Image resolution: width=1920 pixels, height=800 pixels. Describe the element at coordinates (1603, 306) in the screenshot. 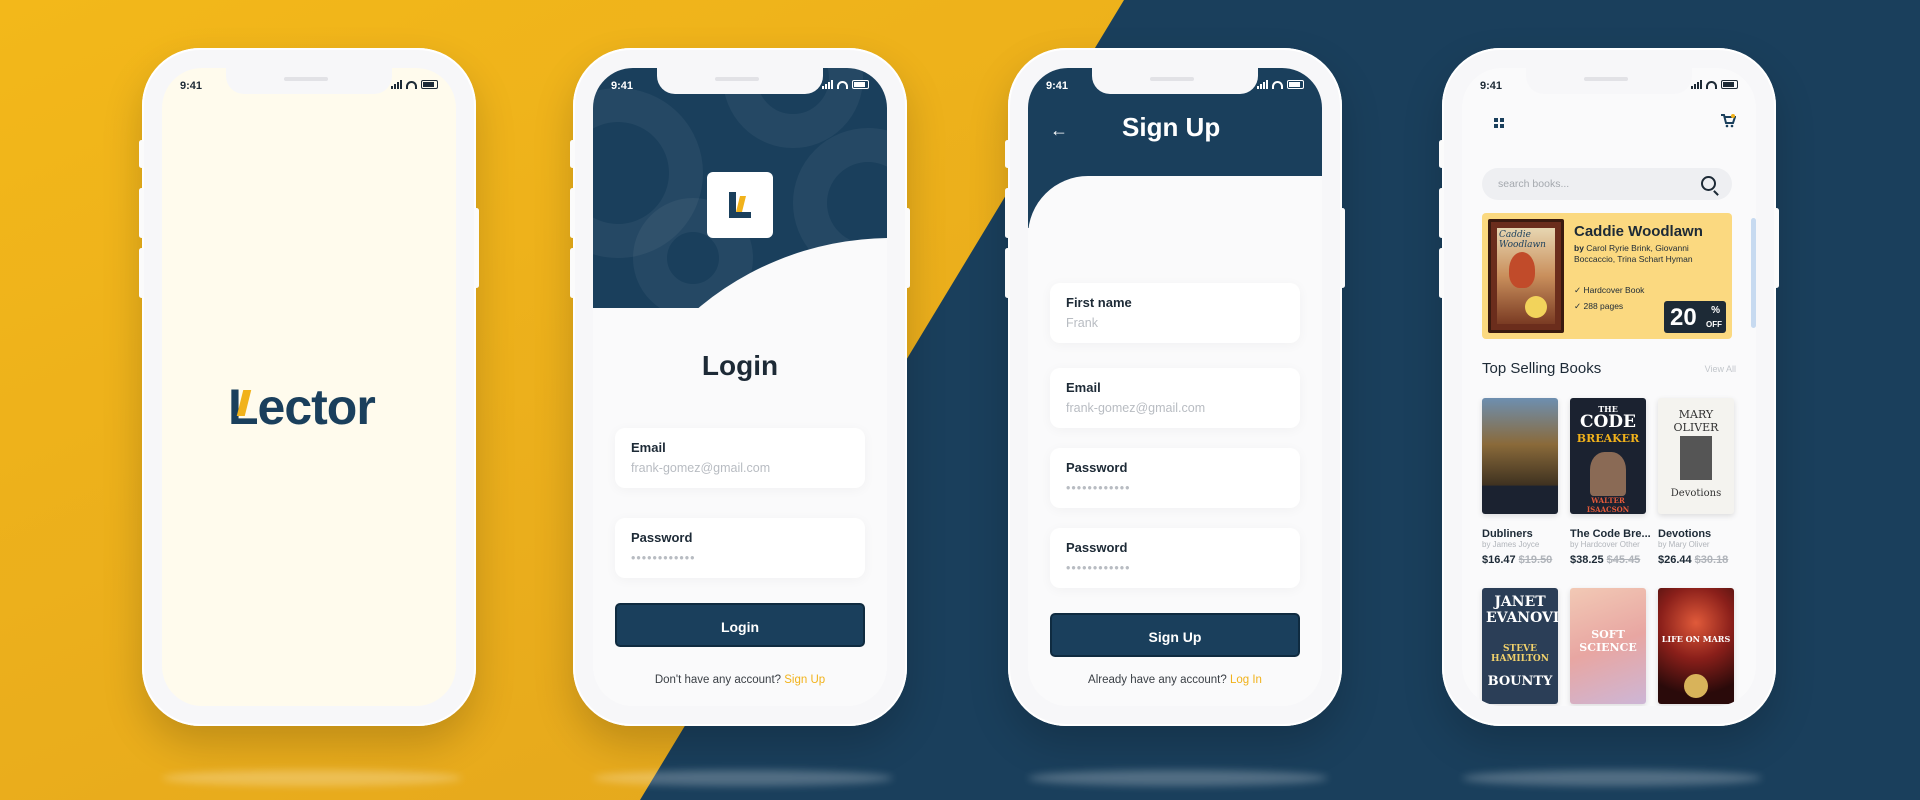

I see `feature-pages-text: 288 pages` at that location.